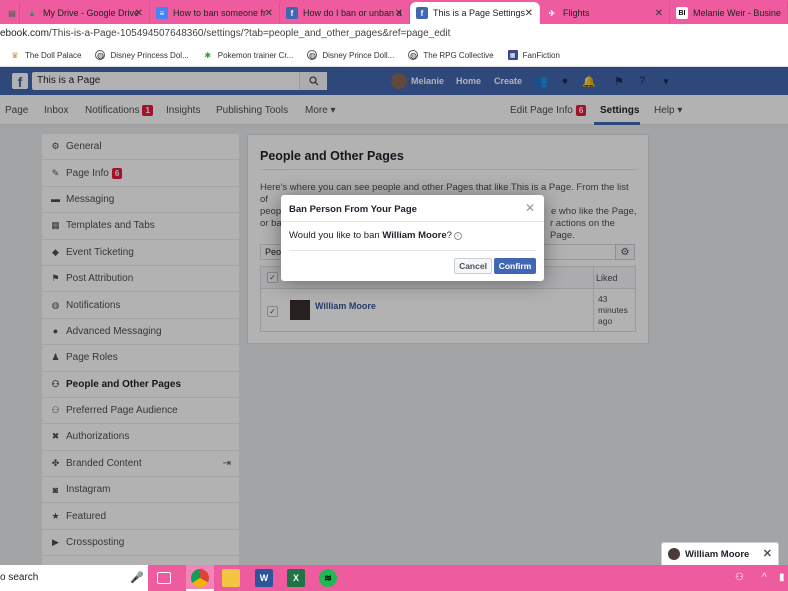 This screenshot has height=591, width=788. What do you see at coordinates (479, 13) in the screenshot?
I see `tab-label: This is a Page Settings` at bounding box center [479, 13].